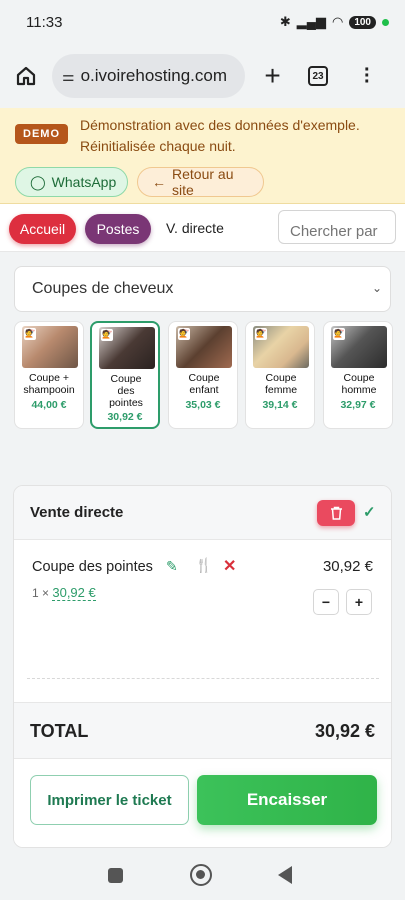  What do you see at coordinates (367, 76) in the screenshot?
I see `more-menu-icon: · · ·` at bounding box center [367, 76].